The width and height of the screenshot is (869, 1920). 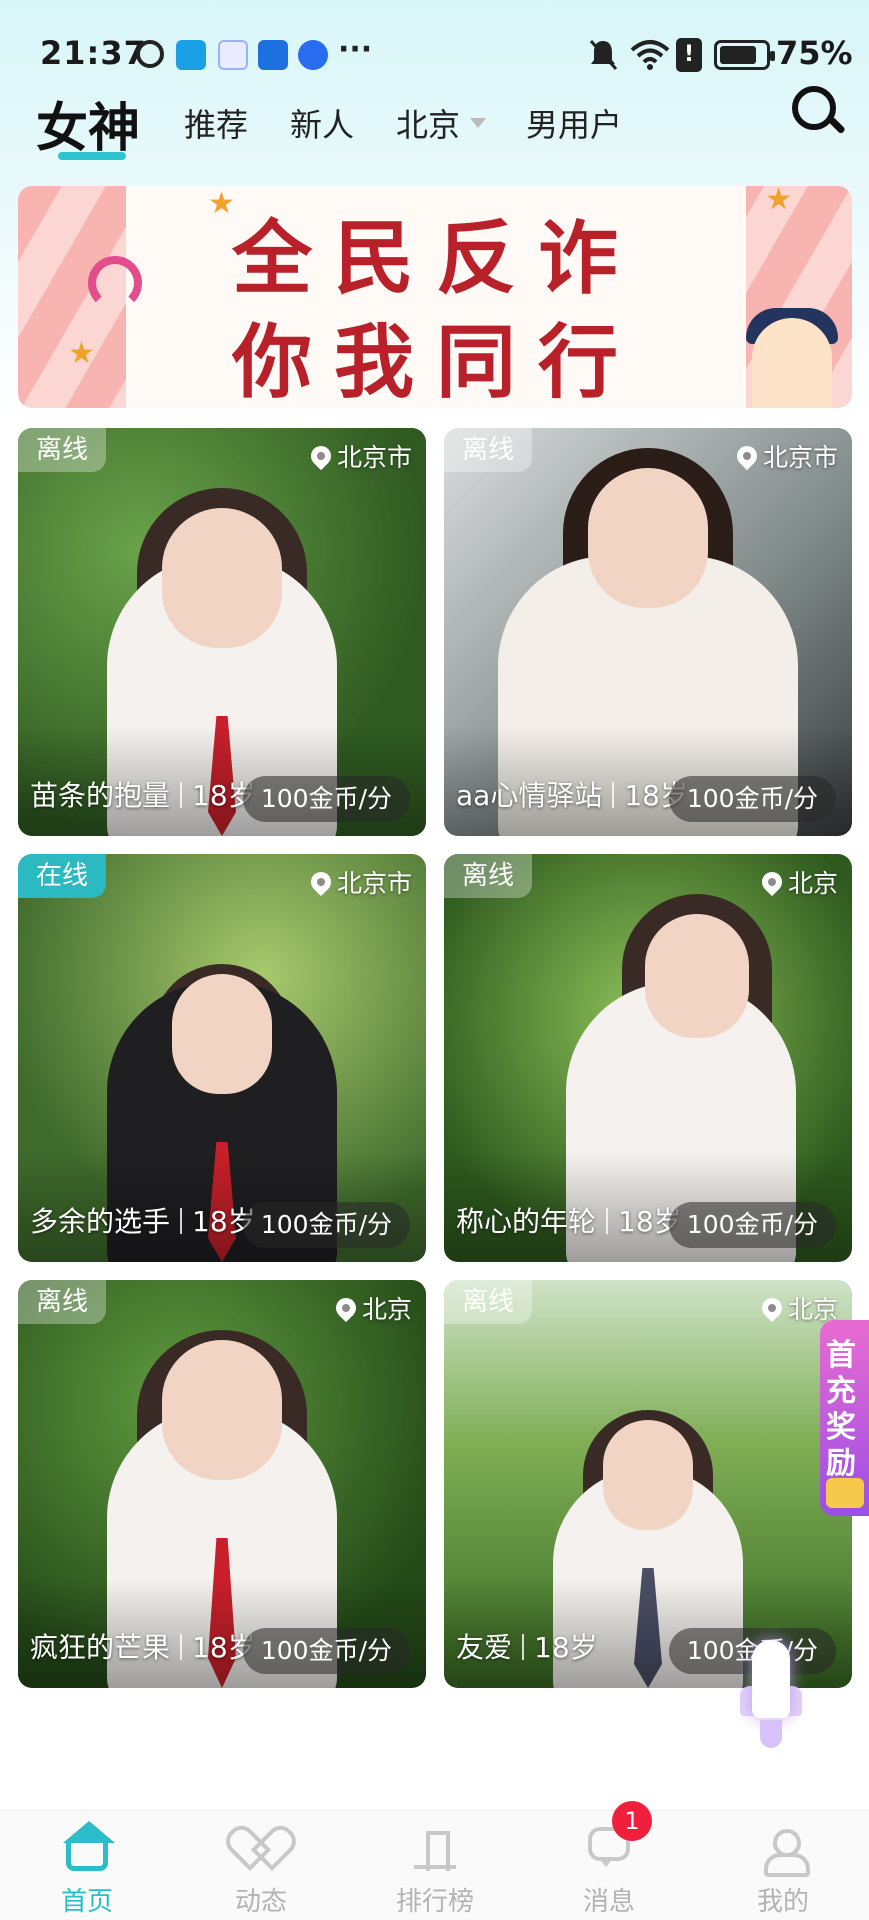 I want to click on first-recharge-reward-tab: 首充奖励, so click(x=844, y=1418).